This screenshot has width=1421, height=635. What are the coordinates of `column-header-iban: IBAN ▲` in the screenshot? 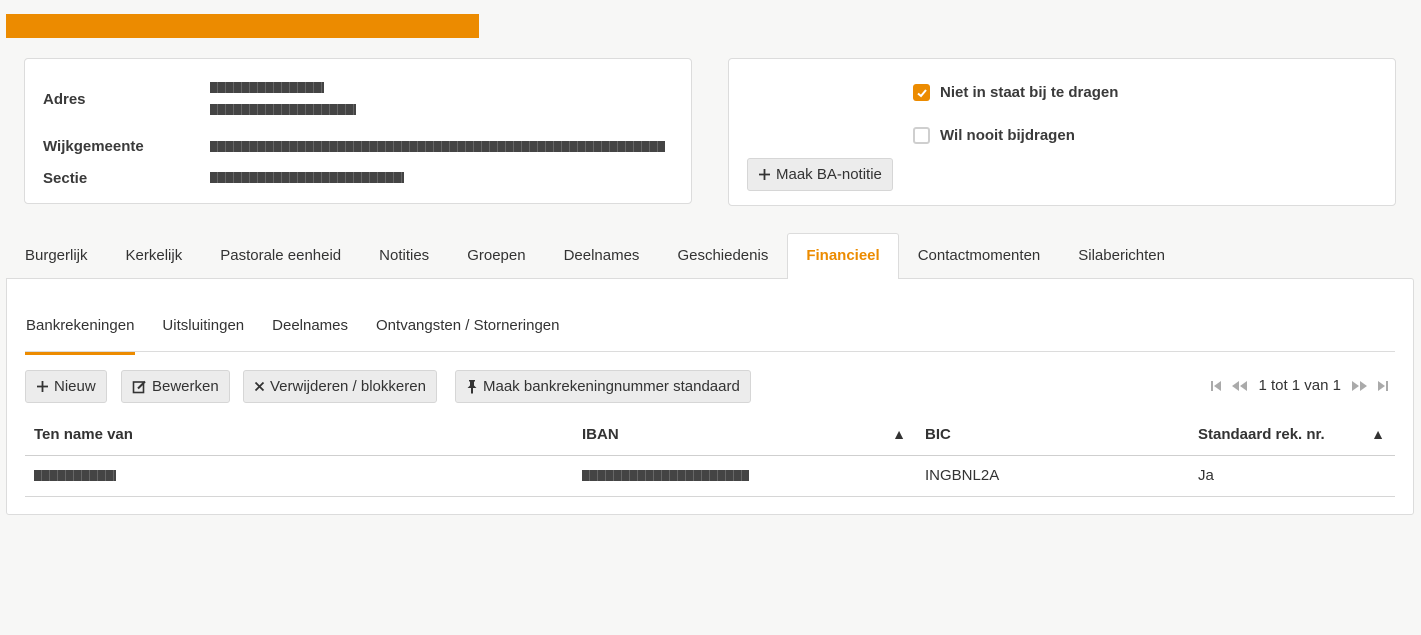 It's located at (744, 435).